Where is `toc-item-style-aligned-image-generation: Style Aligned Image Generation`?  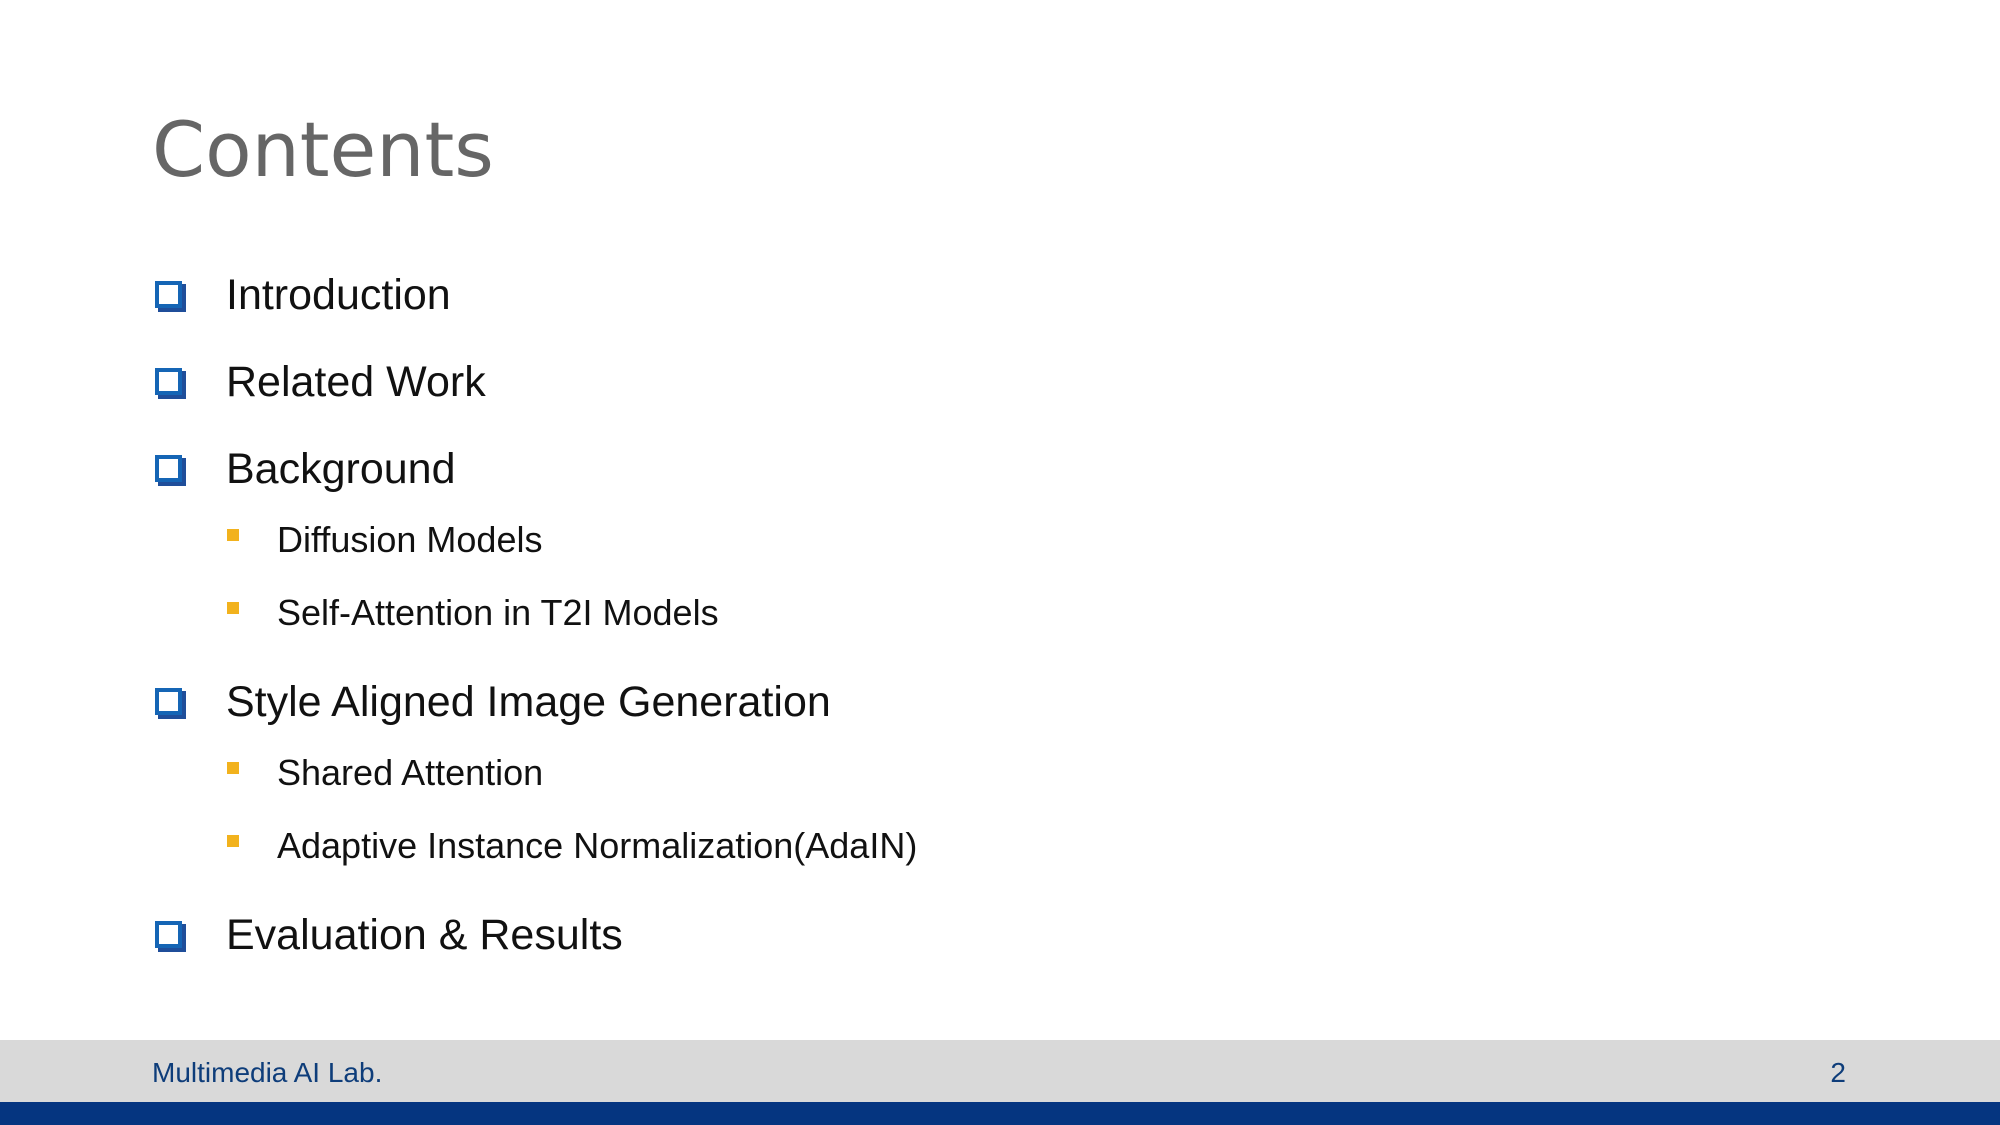 toc-item-style-aligned-image-generation: Style Aligned Image Generation is located at coordinates (491, 702).